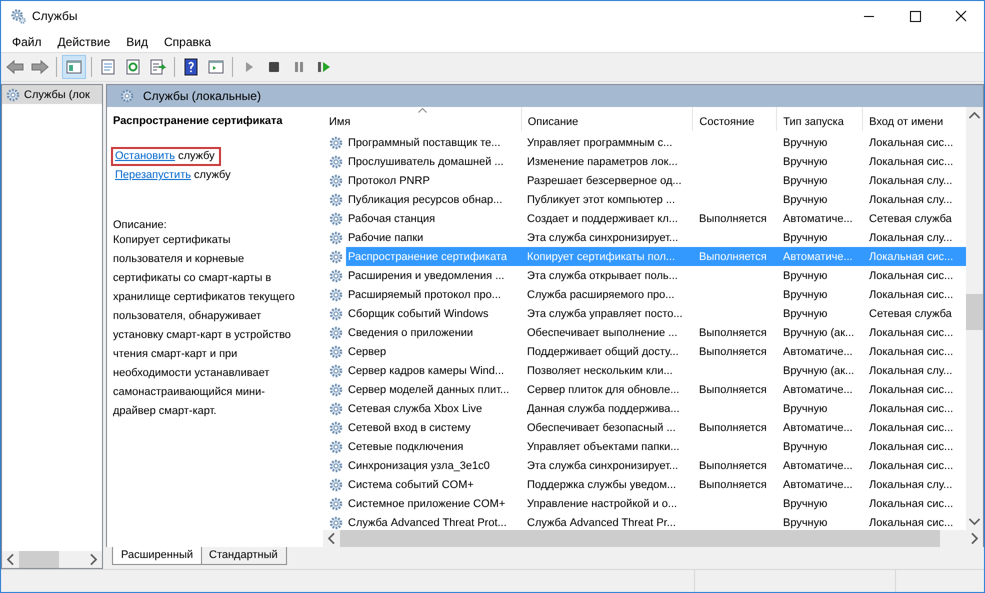  Describe the element at coordinates (422, 119) in the screenshot. I see `column-header: Имя` at that location.